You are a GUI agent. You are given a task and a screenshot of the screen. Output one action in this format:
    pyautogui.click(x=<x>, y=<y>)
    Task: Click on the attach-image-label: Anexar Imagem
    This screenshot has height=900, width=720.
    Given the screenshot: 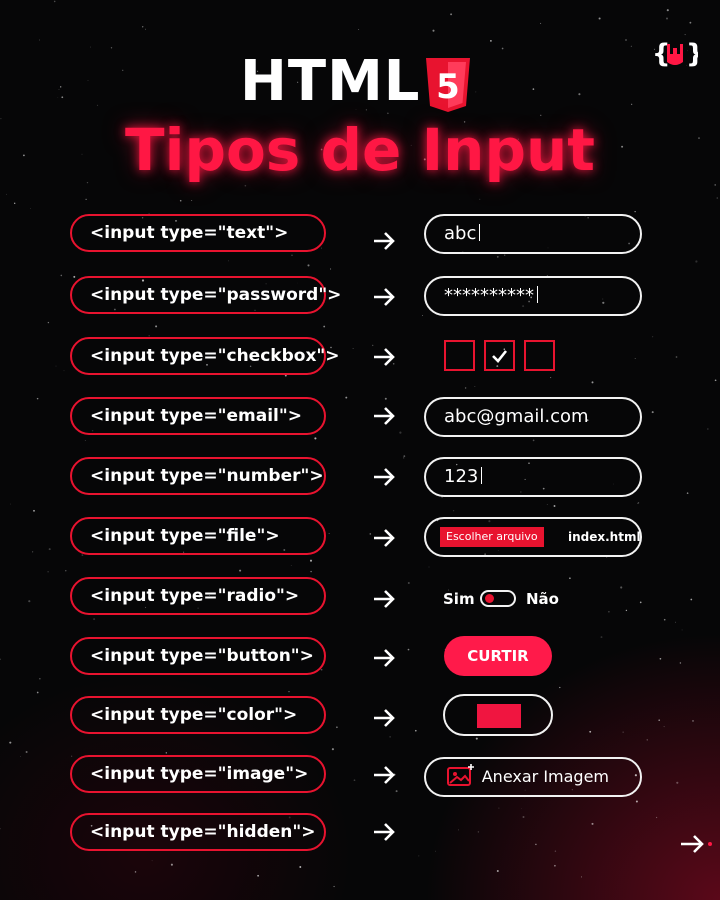 What is the action you would take?
    pyautogui.click(x=545, y=776)
    